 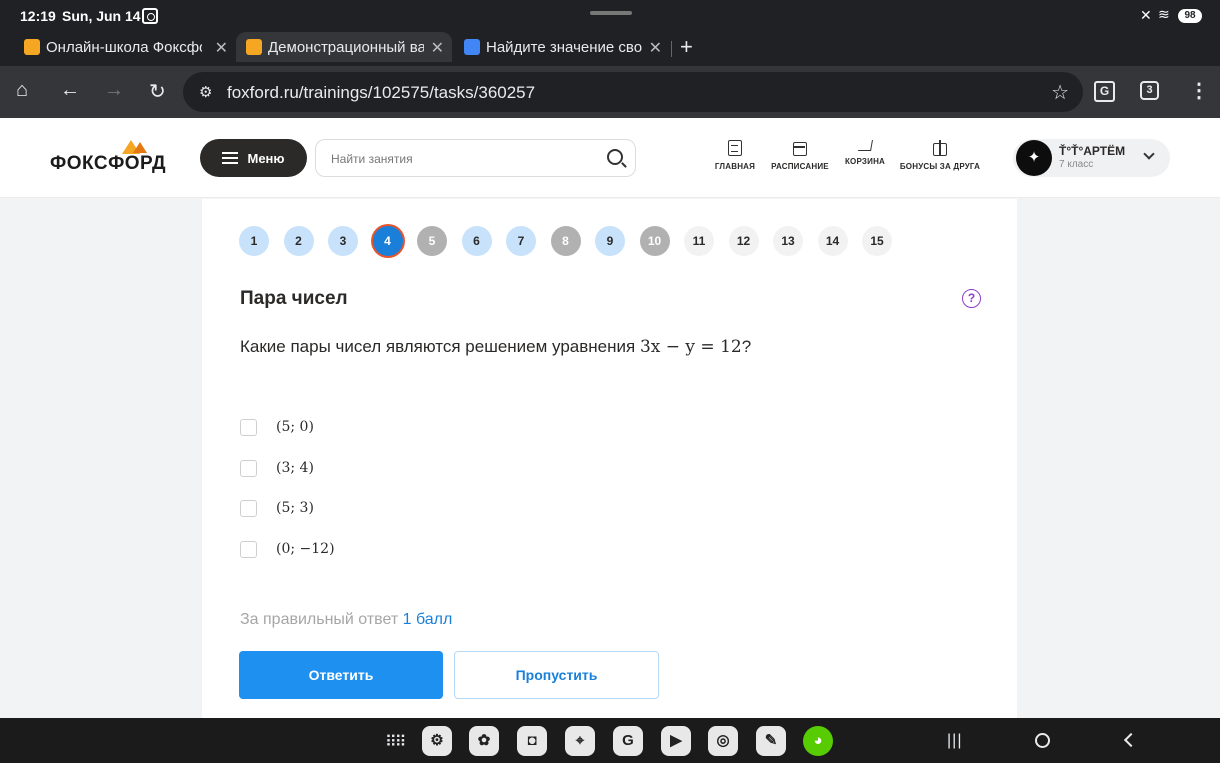 I want to click on page-13-button: 13, so click(x=788, y=241).